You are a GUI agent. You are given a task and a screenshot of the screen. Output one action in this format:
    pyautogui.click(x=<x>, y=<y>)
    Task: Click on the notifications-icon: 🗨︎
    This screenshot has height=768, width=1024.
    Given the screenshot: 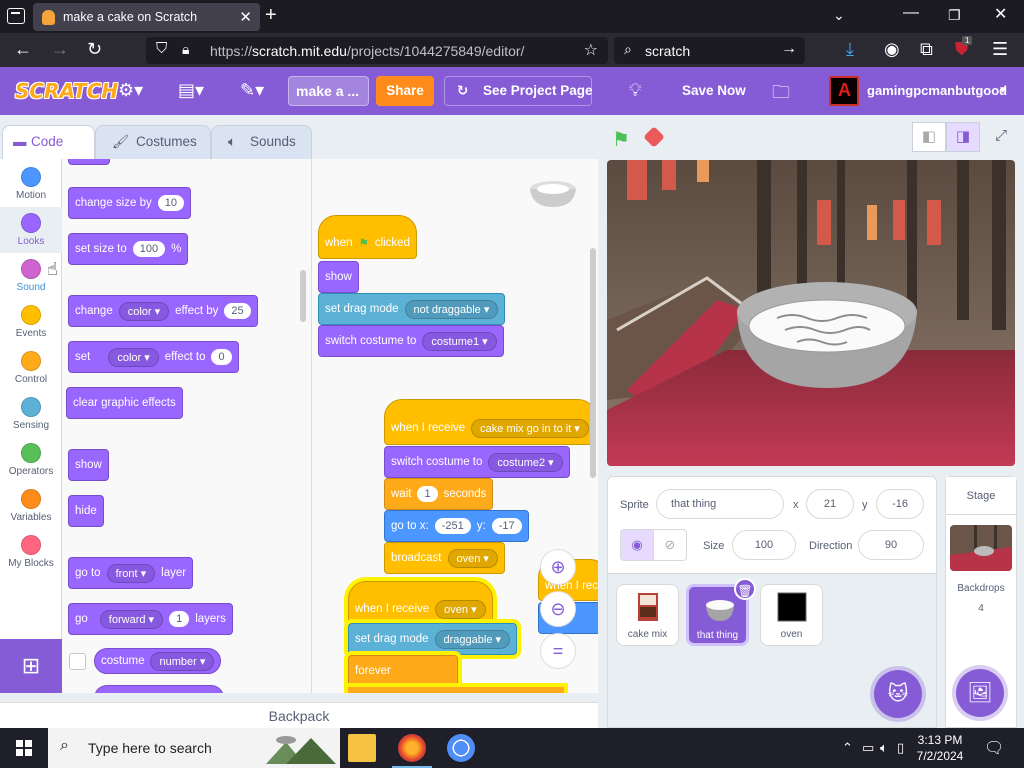 What is the action you would take?
    pyautogui.click(x=994, y=748)
    